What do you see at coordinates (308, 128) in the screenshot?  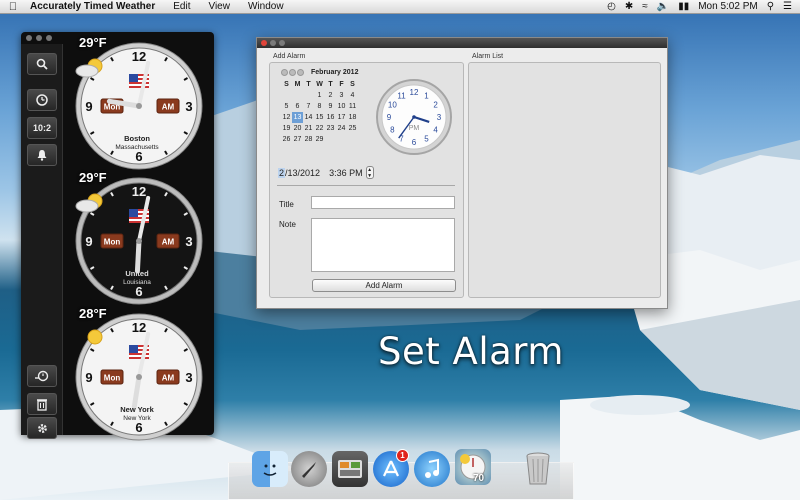 I see `calendar-day: 21` at bounding box center [308, 128].